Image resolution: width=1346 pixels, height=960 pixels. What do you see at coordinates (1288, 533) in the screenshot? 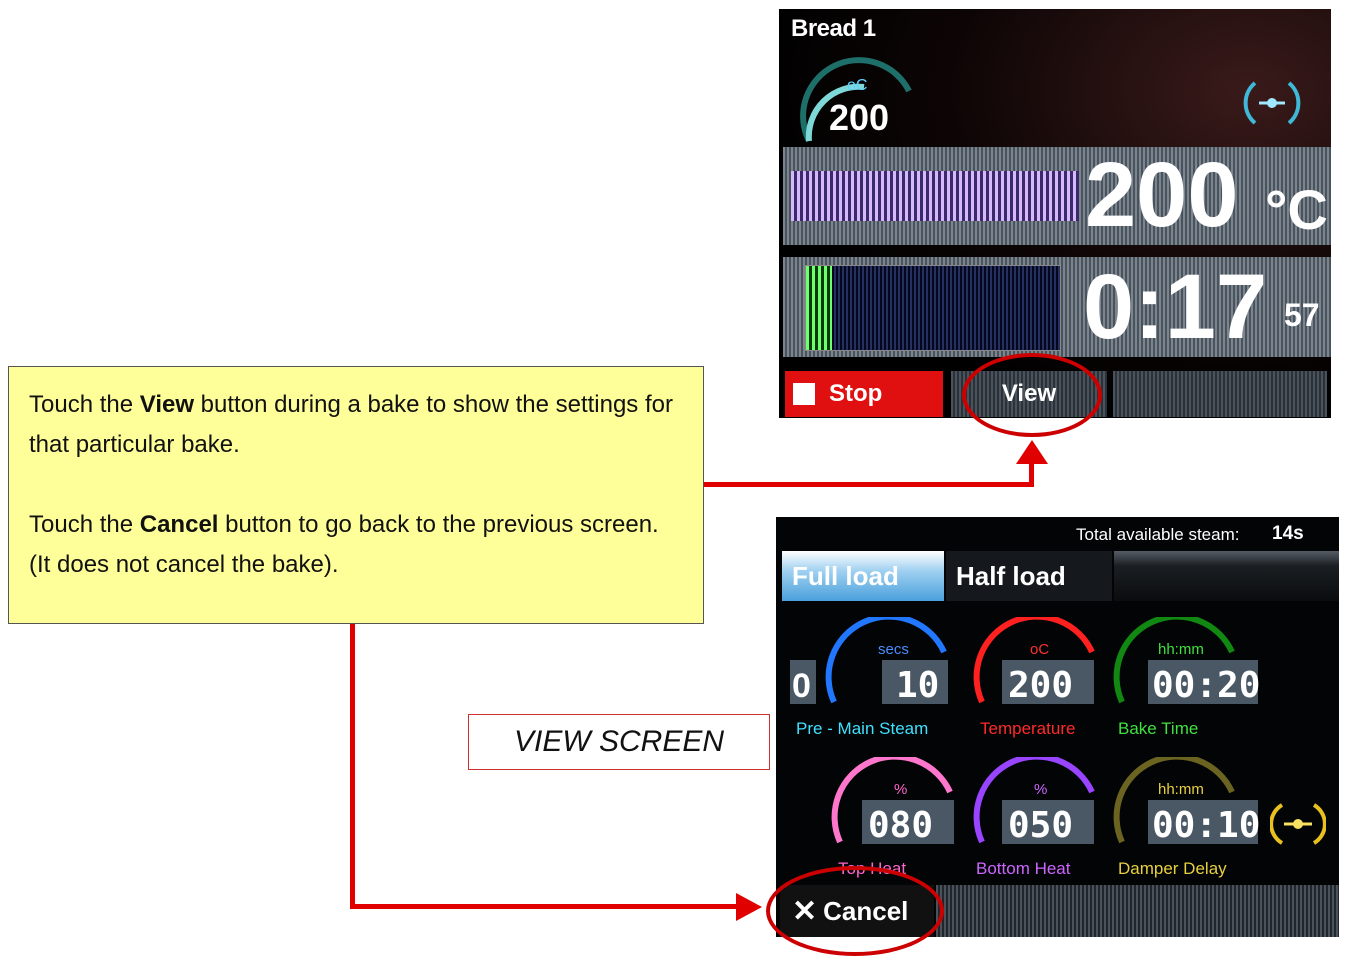
I see `steam-value: 14s` at bounding box center [1288, 533].